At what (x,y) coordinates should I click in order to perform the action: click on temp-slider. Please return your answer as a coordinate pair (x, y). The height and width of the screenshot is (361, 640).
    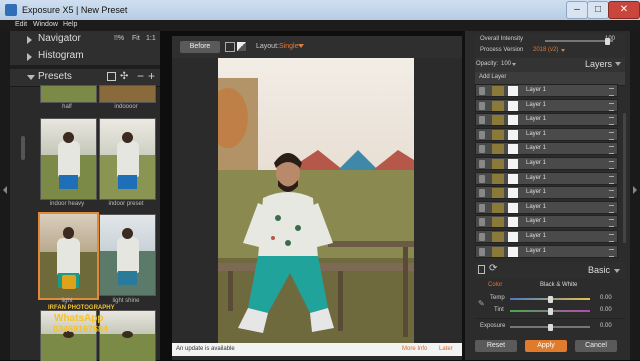
    Looking at the image, I should click on (550, 299).